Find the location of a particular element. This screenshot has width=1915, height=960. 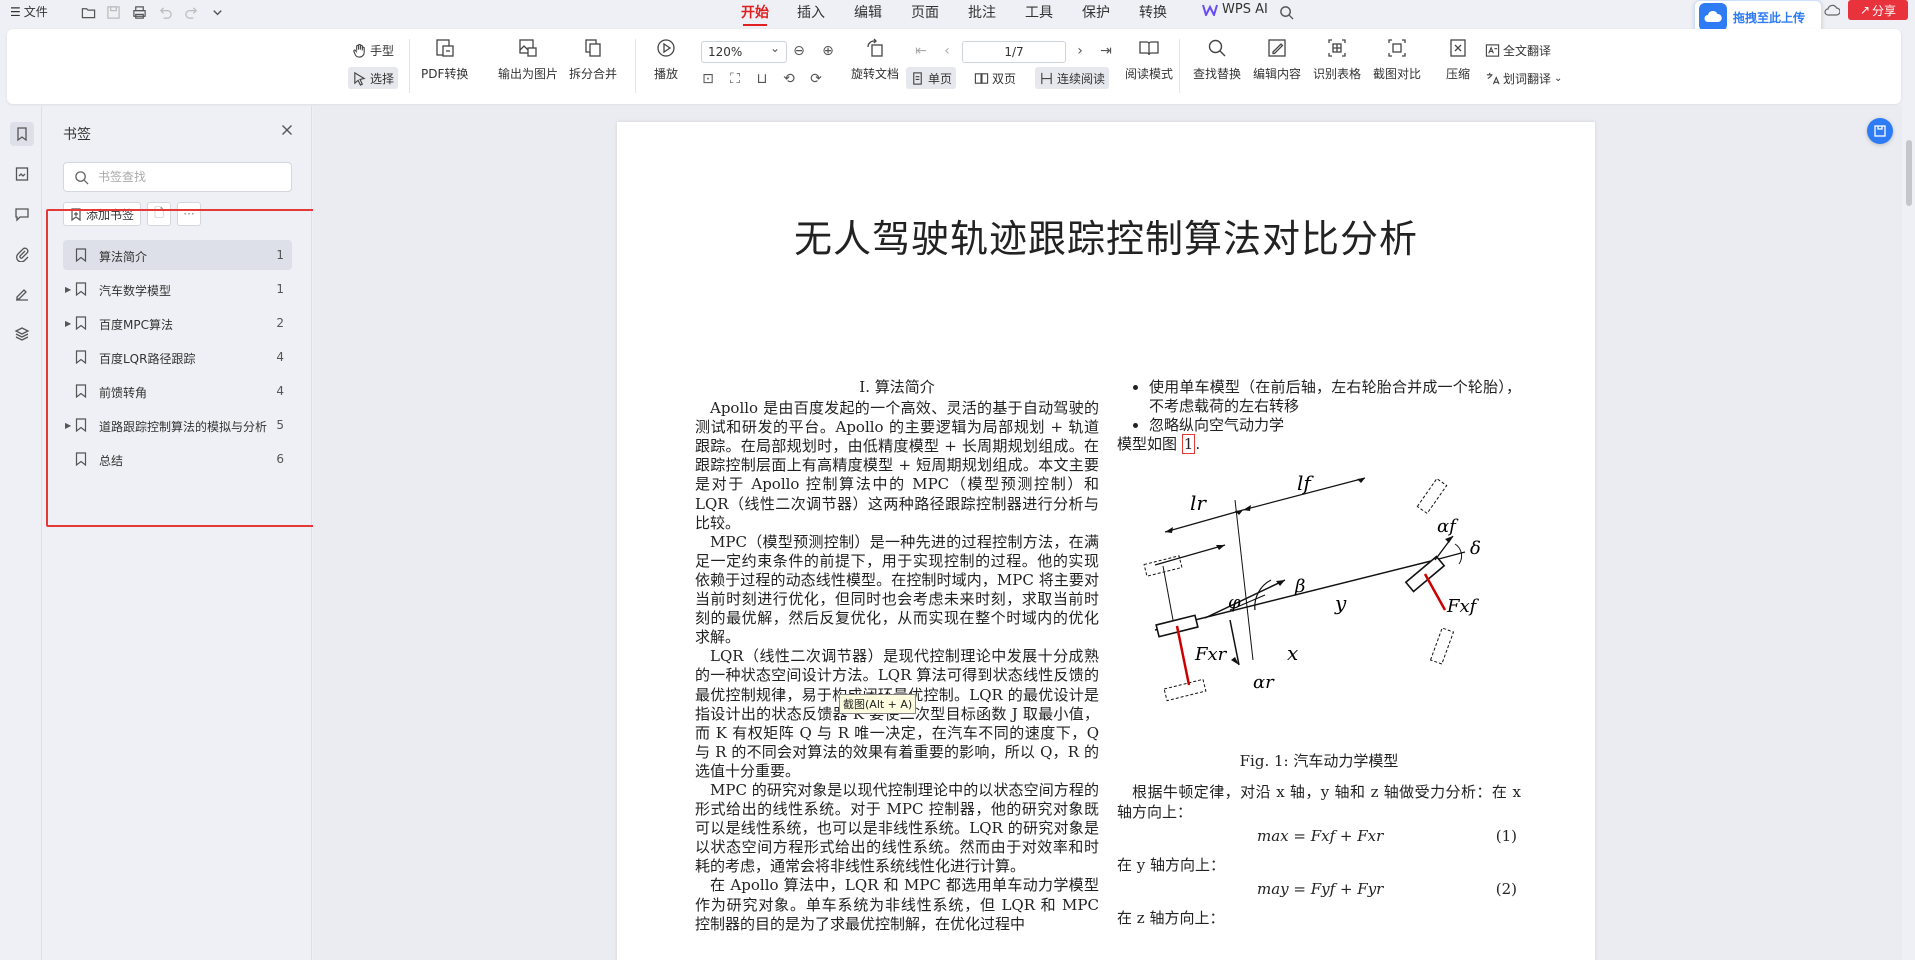

figure-reference-link: 1 is located at coordinates (1188, 444).